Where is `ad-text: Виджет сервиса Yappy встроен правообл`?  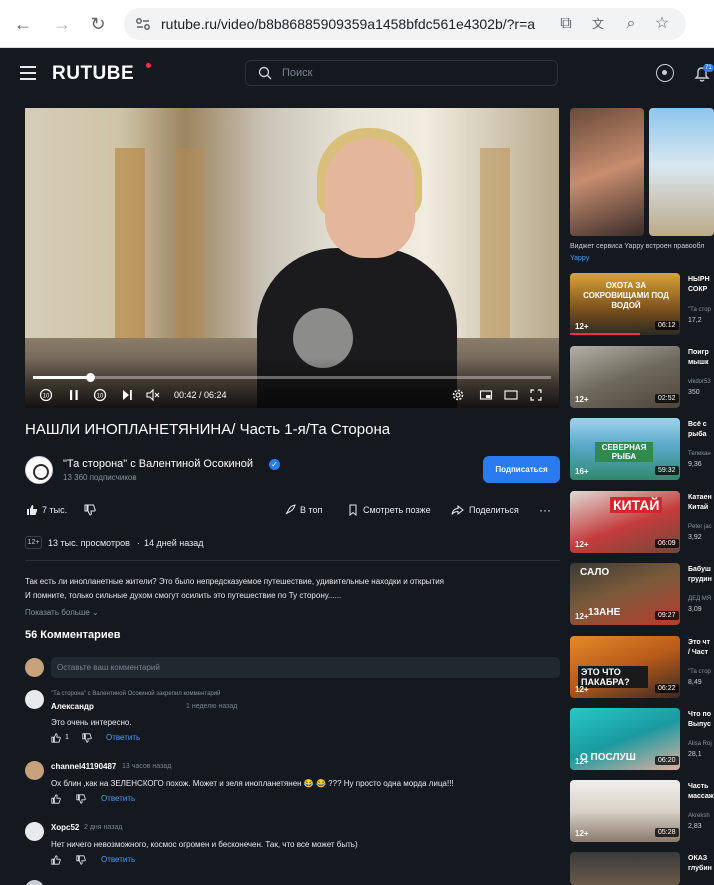 ad-text: Виджет сервиса Yappy встроен правообл is located at coordinates (637, 246).